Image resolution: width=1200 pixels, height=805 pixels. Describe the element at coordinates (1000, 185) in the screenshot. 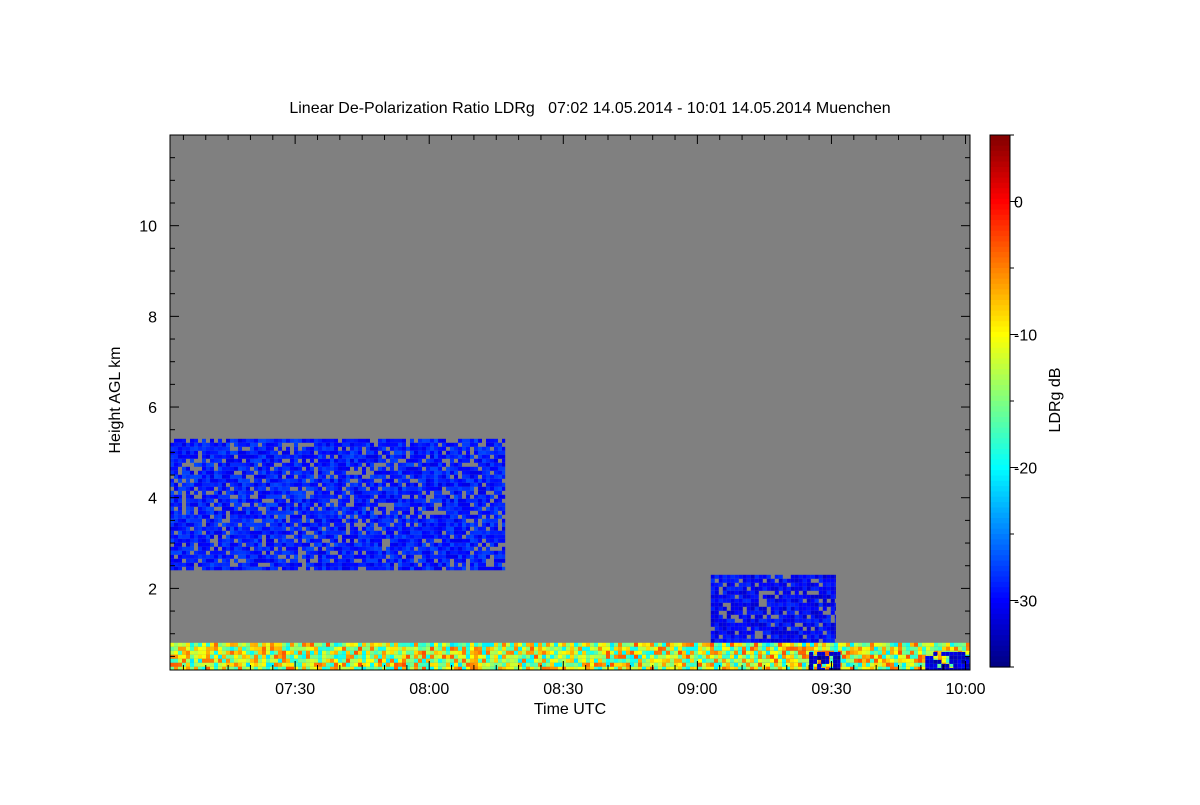

I see `colorbar-step` at that location.